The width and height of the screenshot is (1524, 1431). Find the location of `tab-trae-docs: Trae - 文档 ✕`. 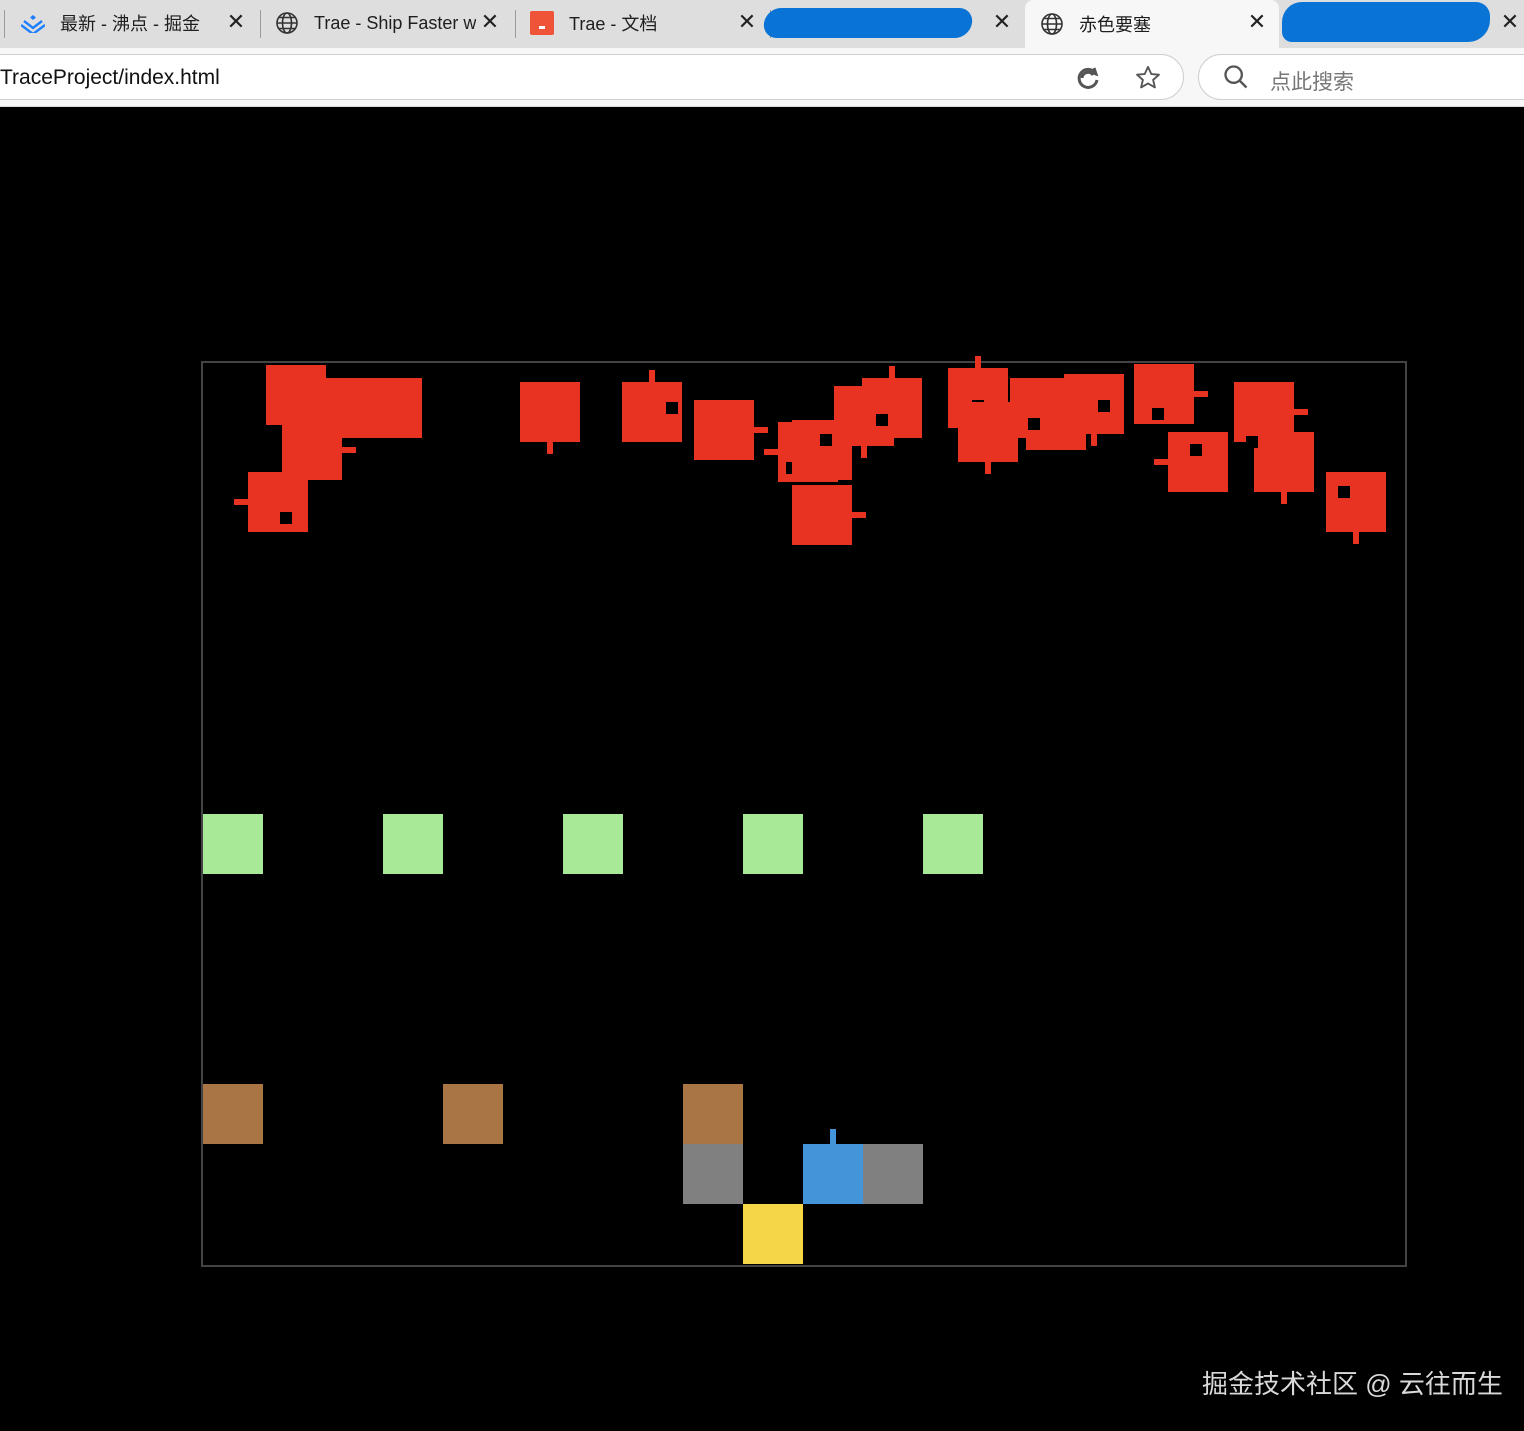

tab-trae-docs: Trae - 文档 ✕ is located at coordinates (642, 23).